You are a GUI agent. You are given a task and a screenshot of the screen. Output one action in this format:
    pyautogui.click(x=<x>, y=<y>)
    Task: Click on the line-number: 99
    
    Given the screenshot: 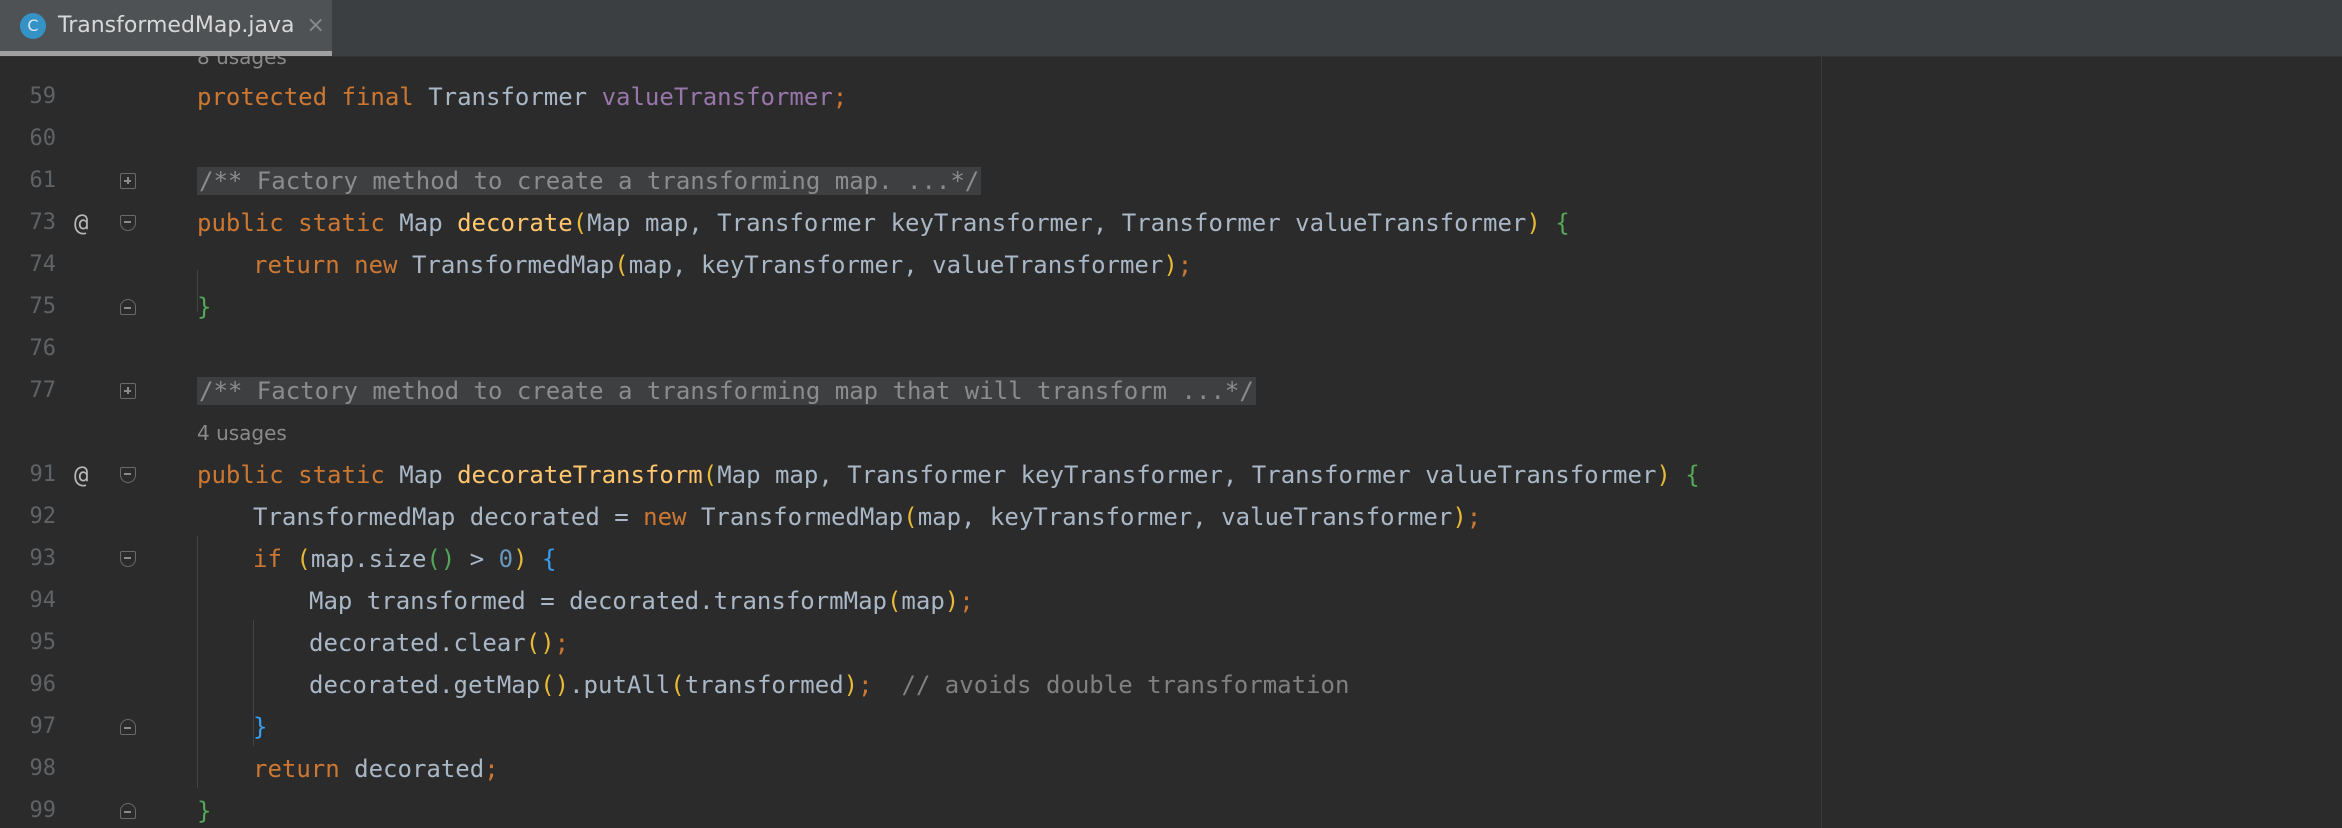 What is the action you would take?
    pyautogui.click(x=43, y=810)
    